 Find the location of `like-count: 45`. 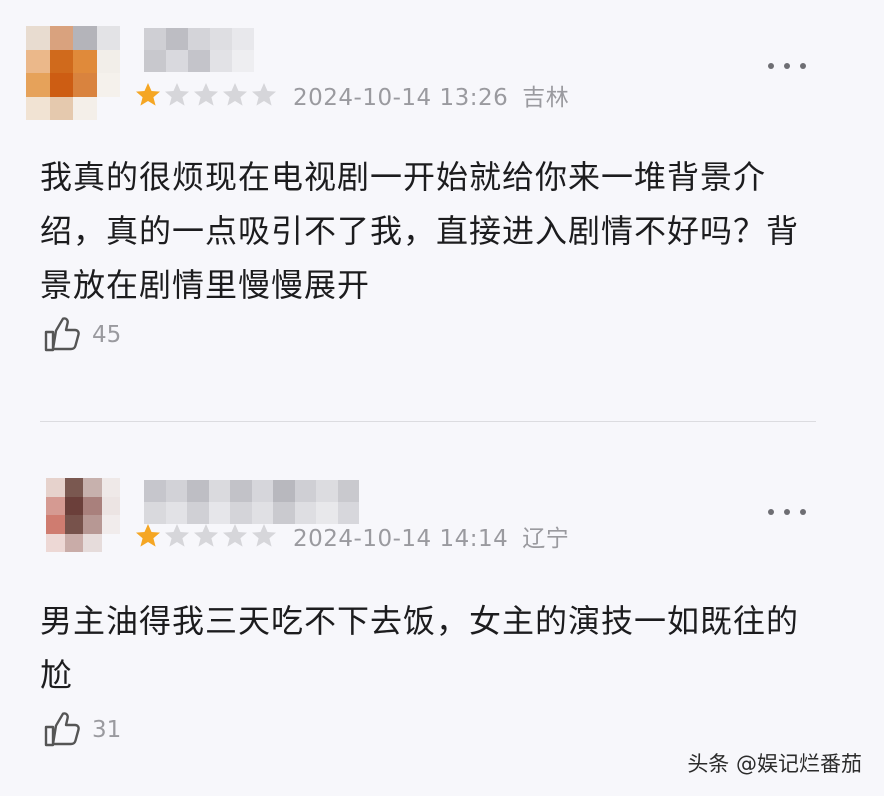

like-count: 45 is located at coordinates (107, 335).